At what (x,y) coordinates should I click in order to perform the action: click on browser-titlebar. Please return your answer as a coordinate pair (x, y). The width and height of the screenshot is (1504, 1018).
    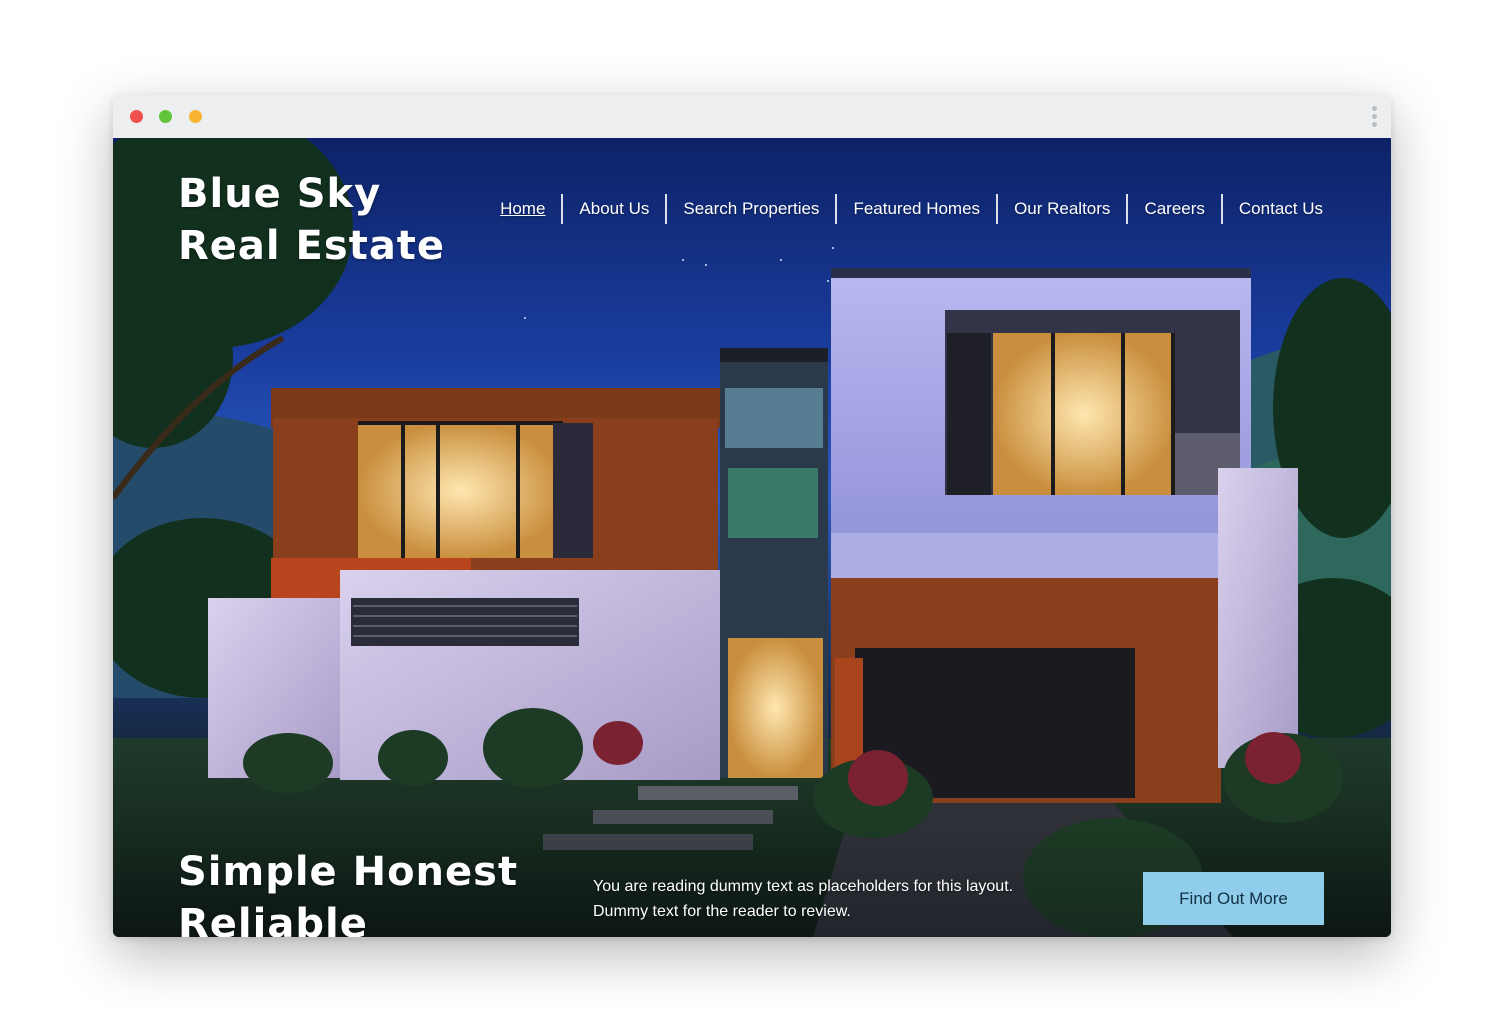
    Looking at the image, I should click on (752, 116).